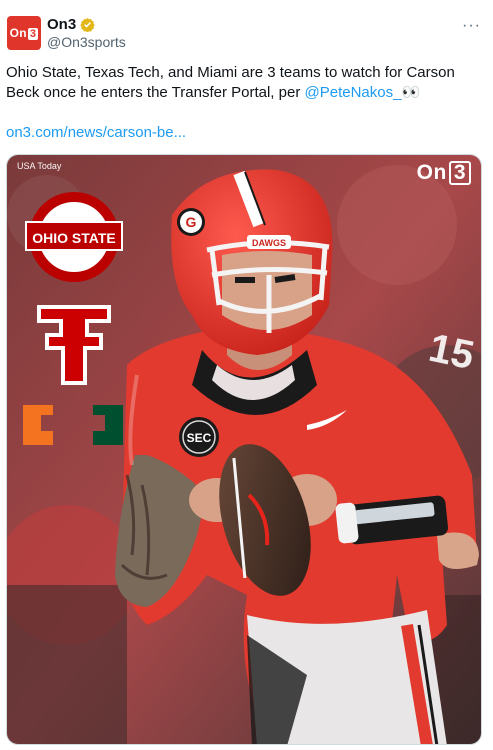  I want to click on mention-link: @PeteNakos_, so click(353, 92).